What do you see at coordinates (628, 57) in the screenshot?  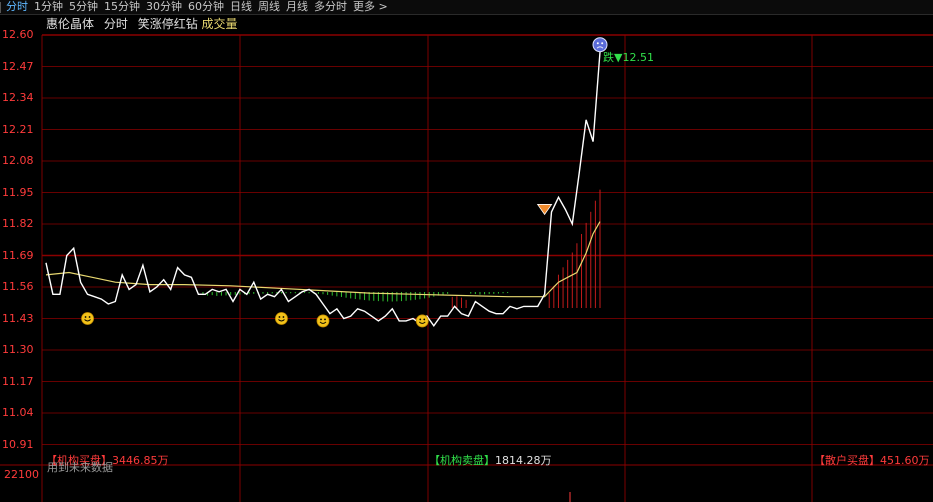 I see `peak-annotation: 跌▼12.51` at bounding box center [628, 57].